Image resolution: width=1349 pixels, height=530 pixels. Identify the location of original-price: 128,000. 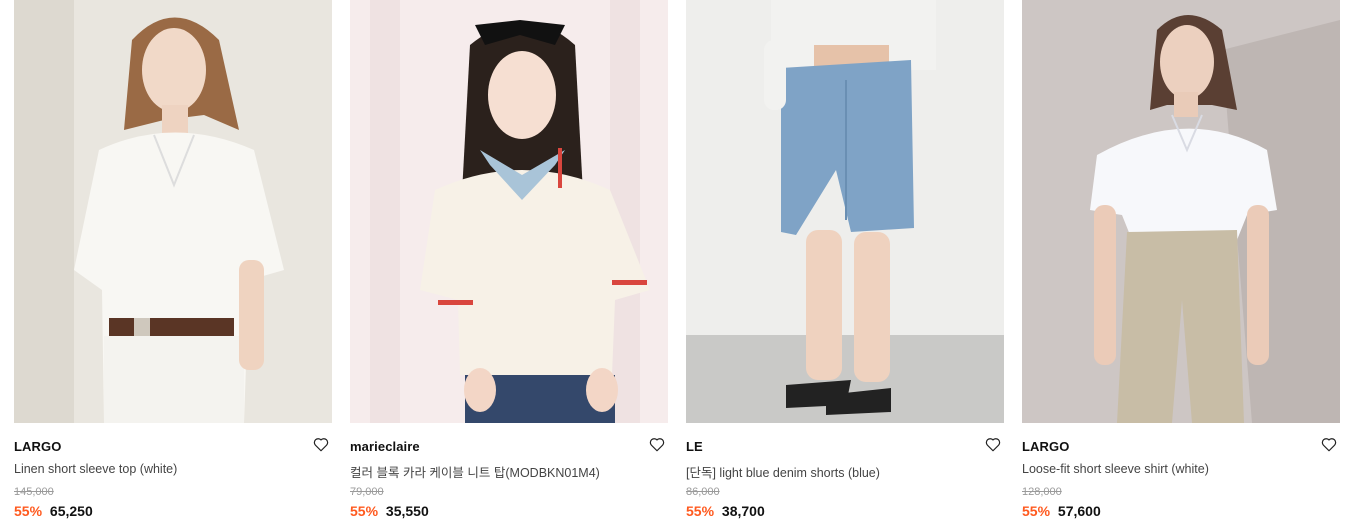
(1042, 492).